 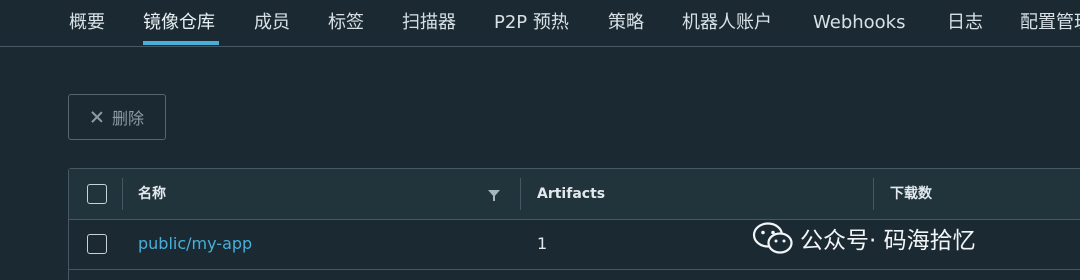 What do you see at coordinates (272, 23) in the screenshot?
I see `tab-members: 成员` at bounding box center [272, 23].